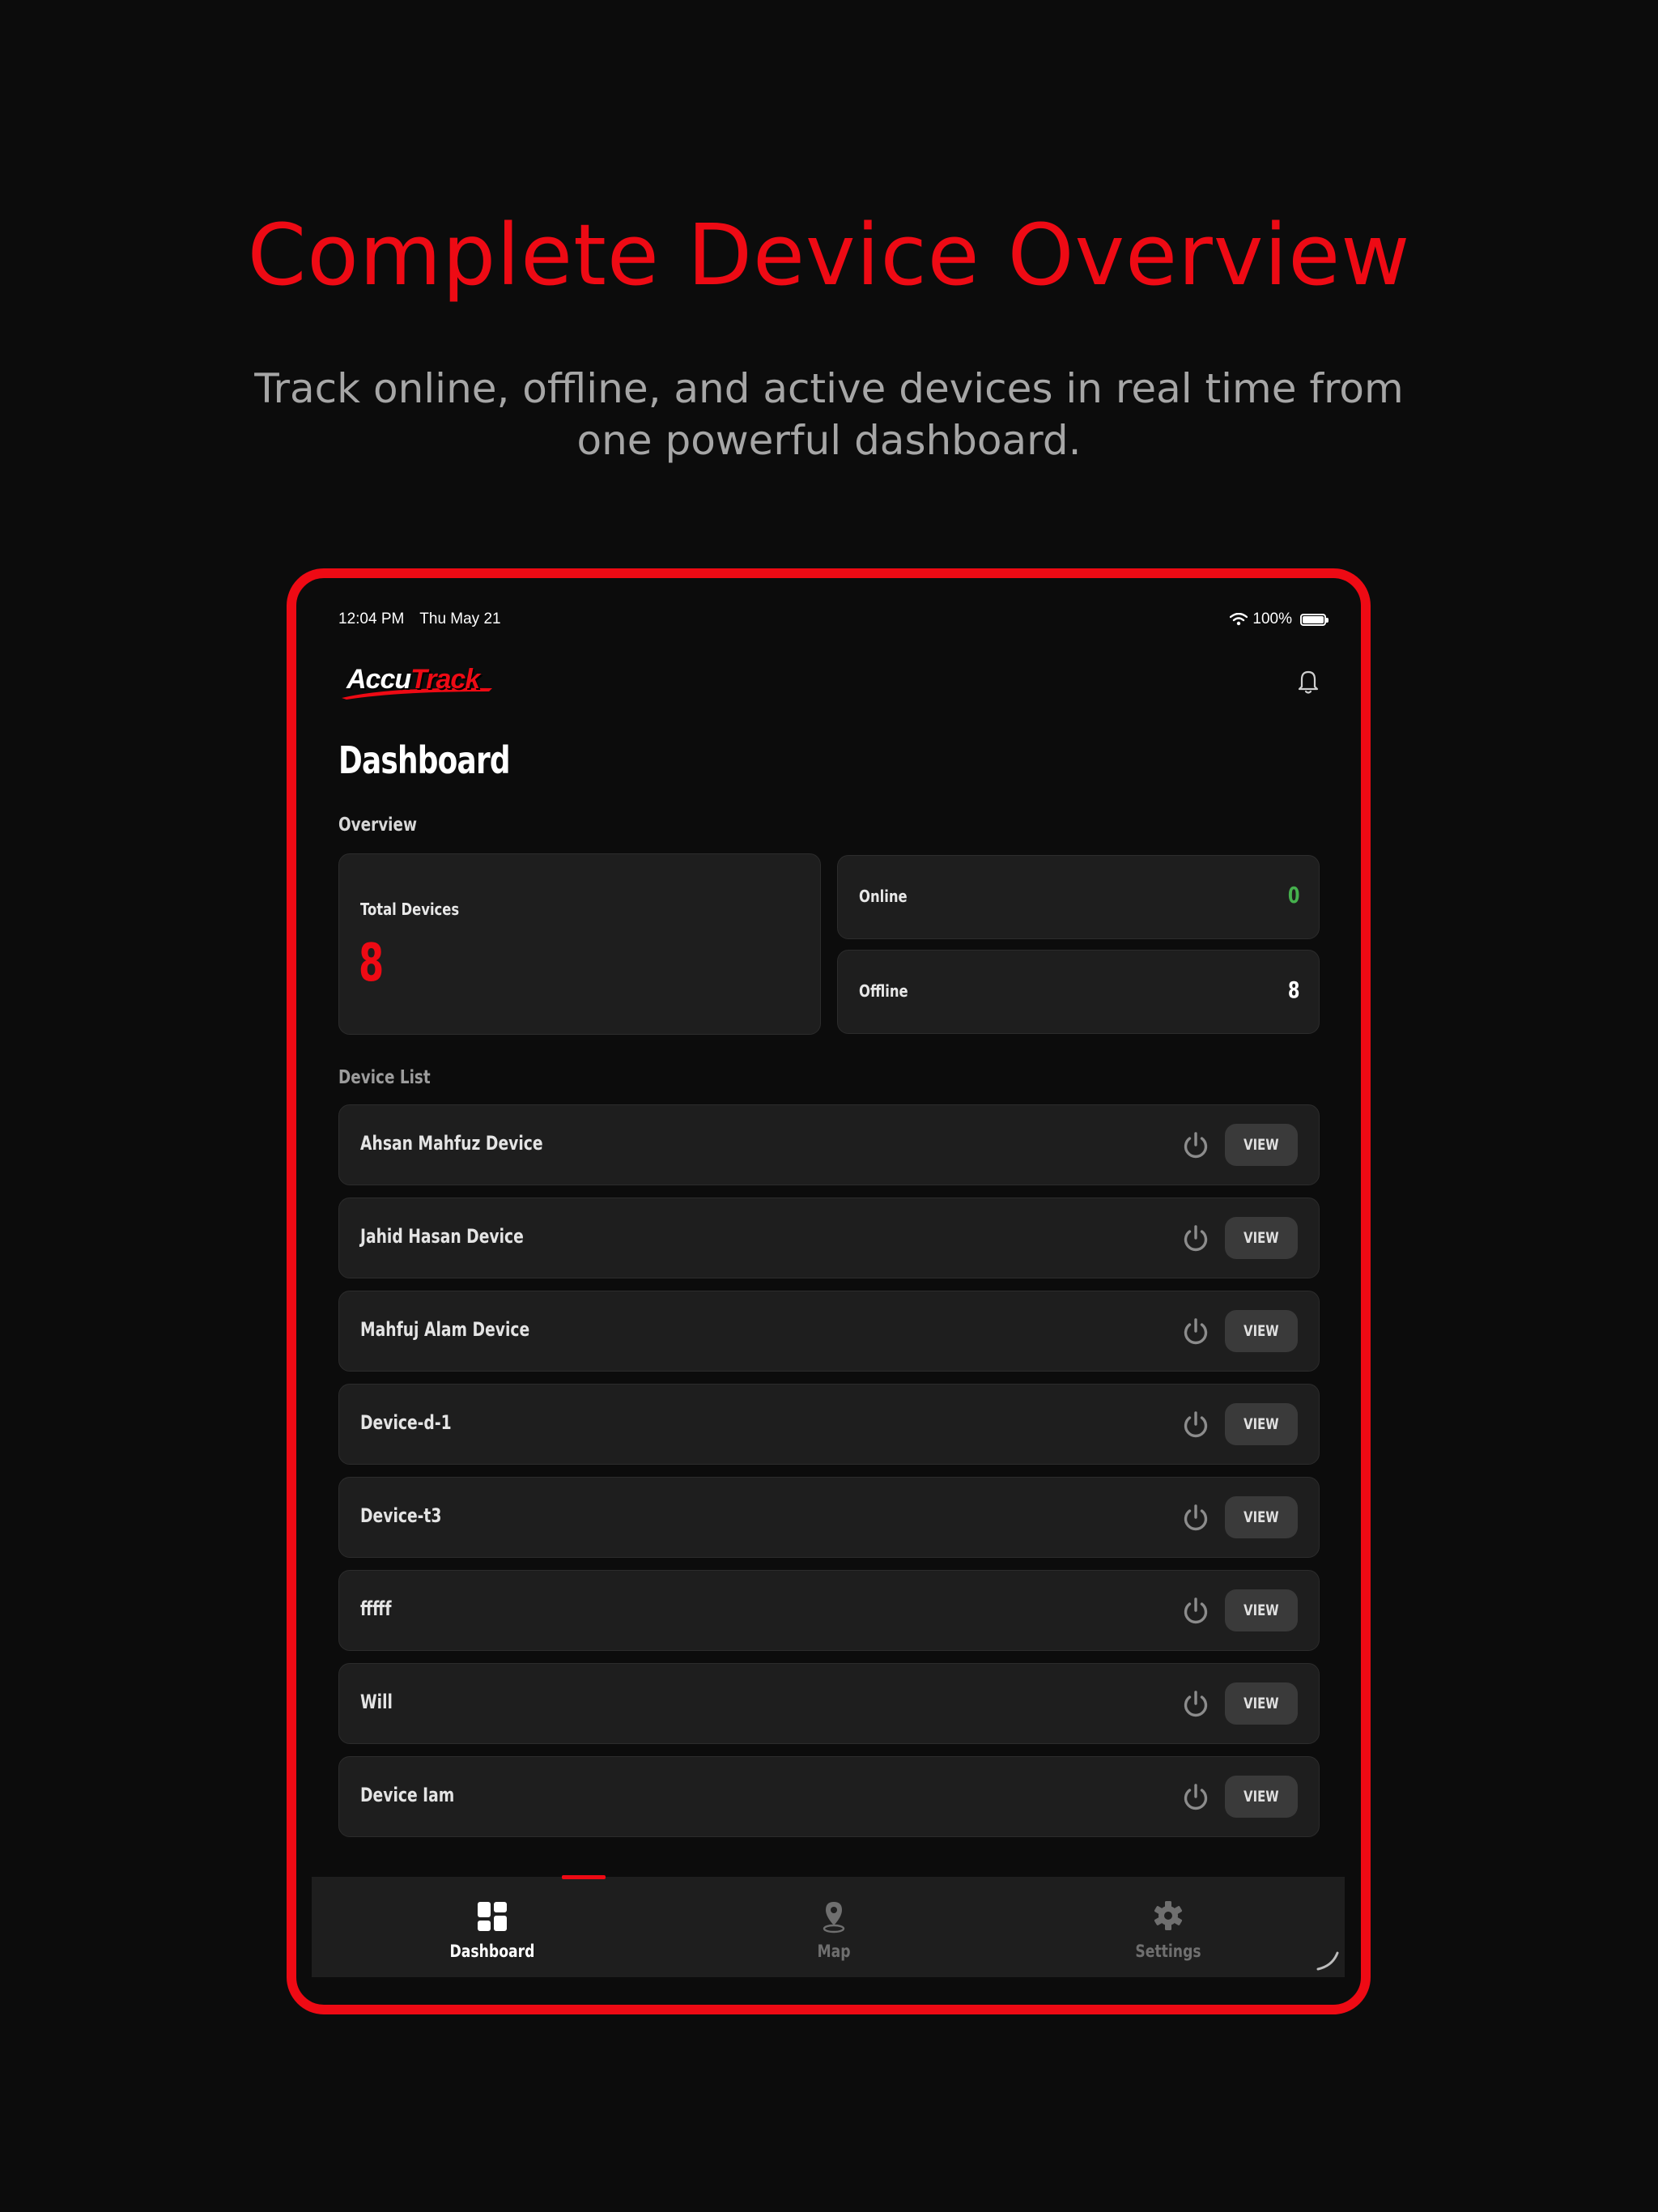 The image size is (1658, 2212). What do you see at coordinates (378, 680) in the screenshot?
I see `logo-part-accu: Accu` at bounding box center [378, 680].